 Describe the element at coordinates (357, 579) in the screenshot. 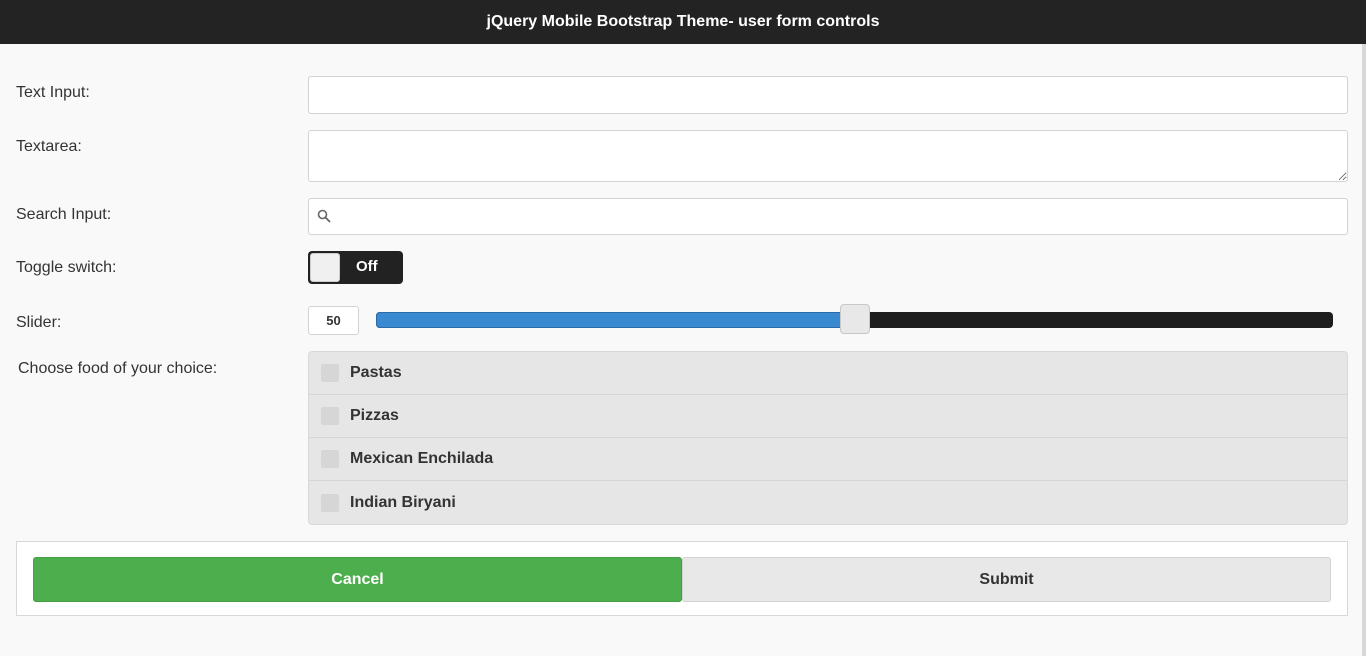

I see `cancel-button: Cancel` at that location.